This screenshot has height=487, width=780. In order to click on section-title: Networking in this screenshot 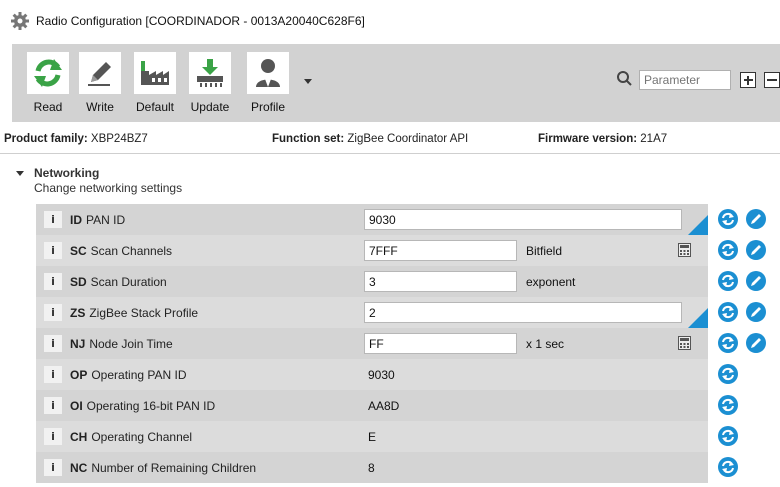, I will do `click(66, 173)`.